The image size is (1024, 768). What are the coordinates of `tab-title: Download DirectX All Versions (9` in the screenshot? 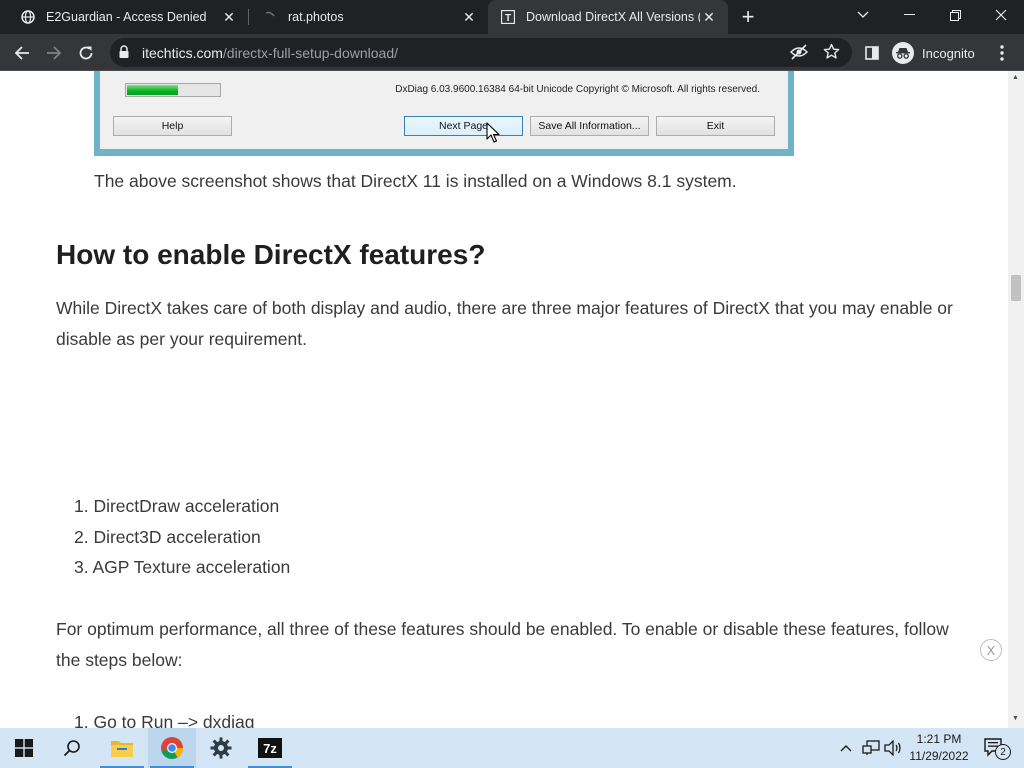 It's located at (613, 17).